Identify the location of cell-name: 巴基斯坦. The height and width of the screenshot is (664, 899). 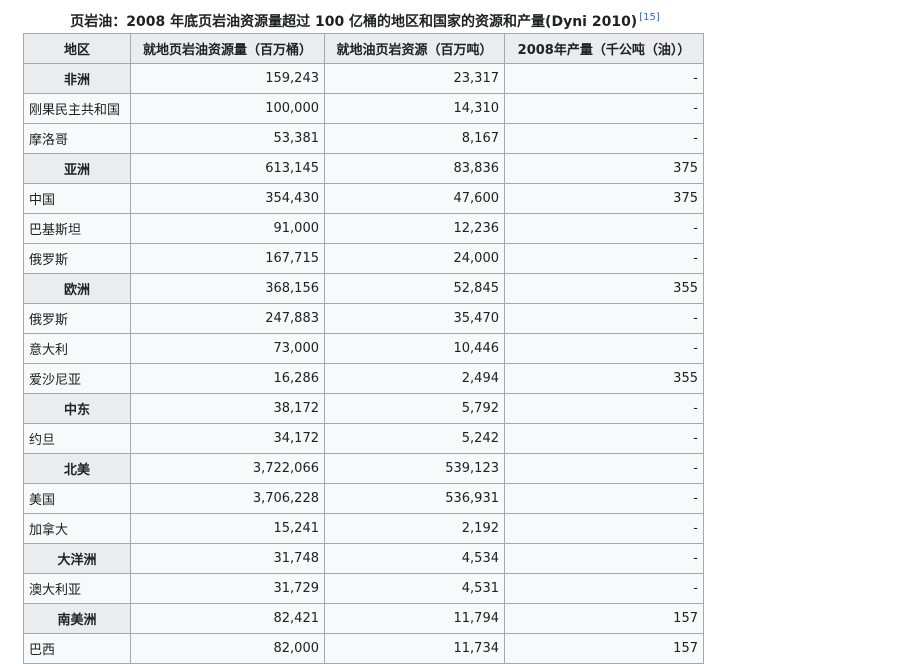
(77, 228).